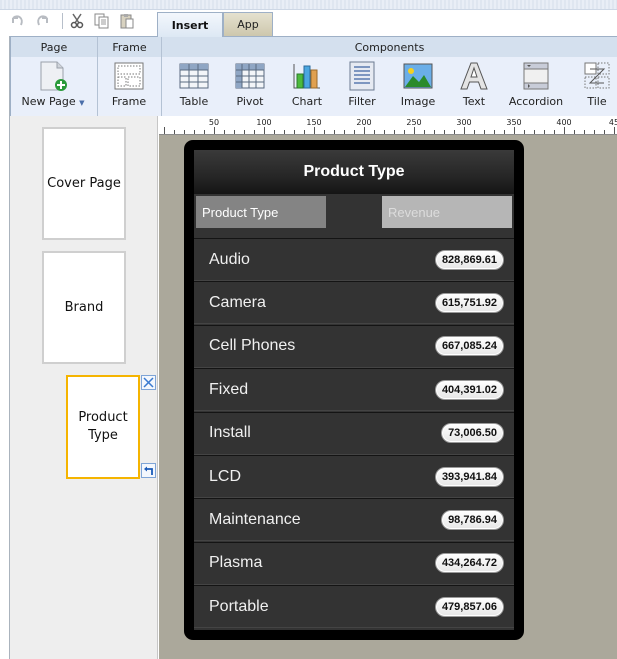  I want to click on page-thumbnail-label: Cover Page, so click(84, 183).